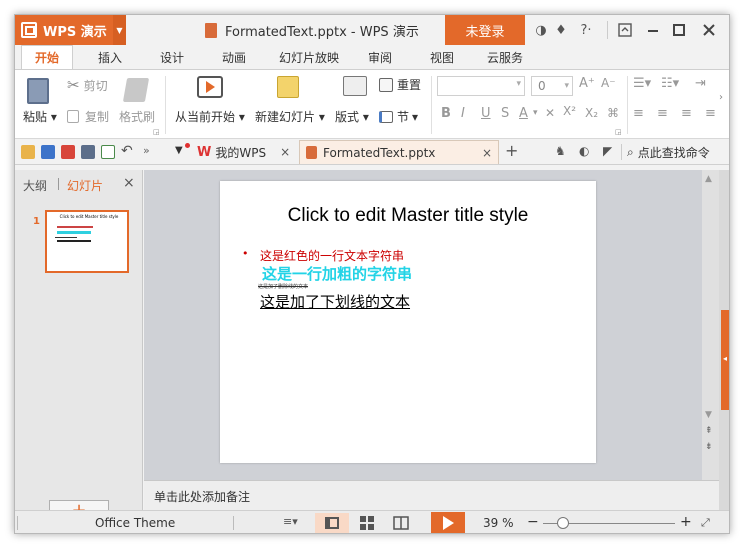  I want to click on new-slide-icon, so click(288, 87).